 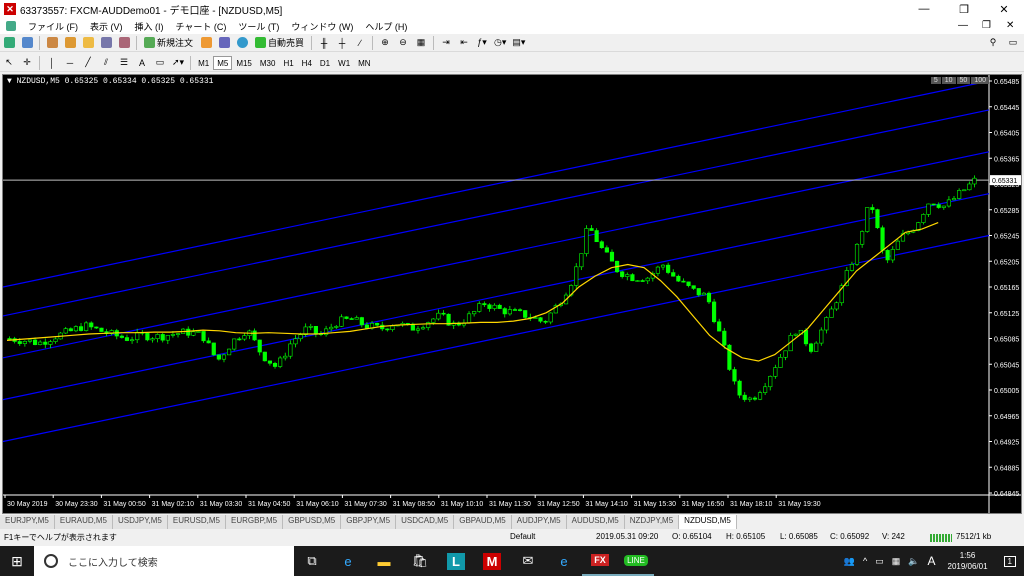 I want to click on trendline-icon: ╱, so click(x=88, y=63).